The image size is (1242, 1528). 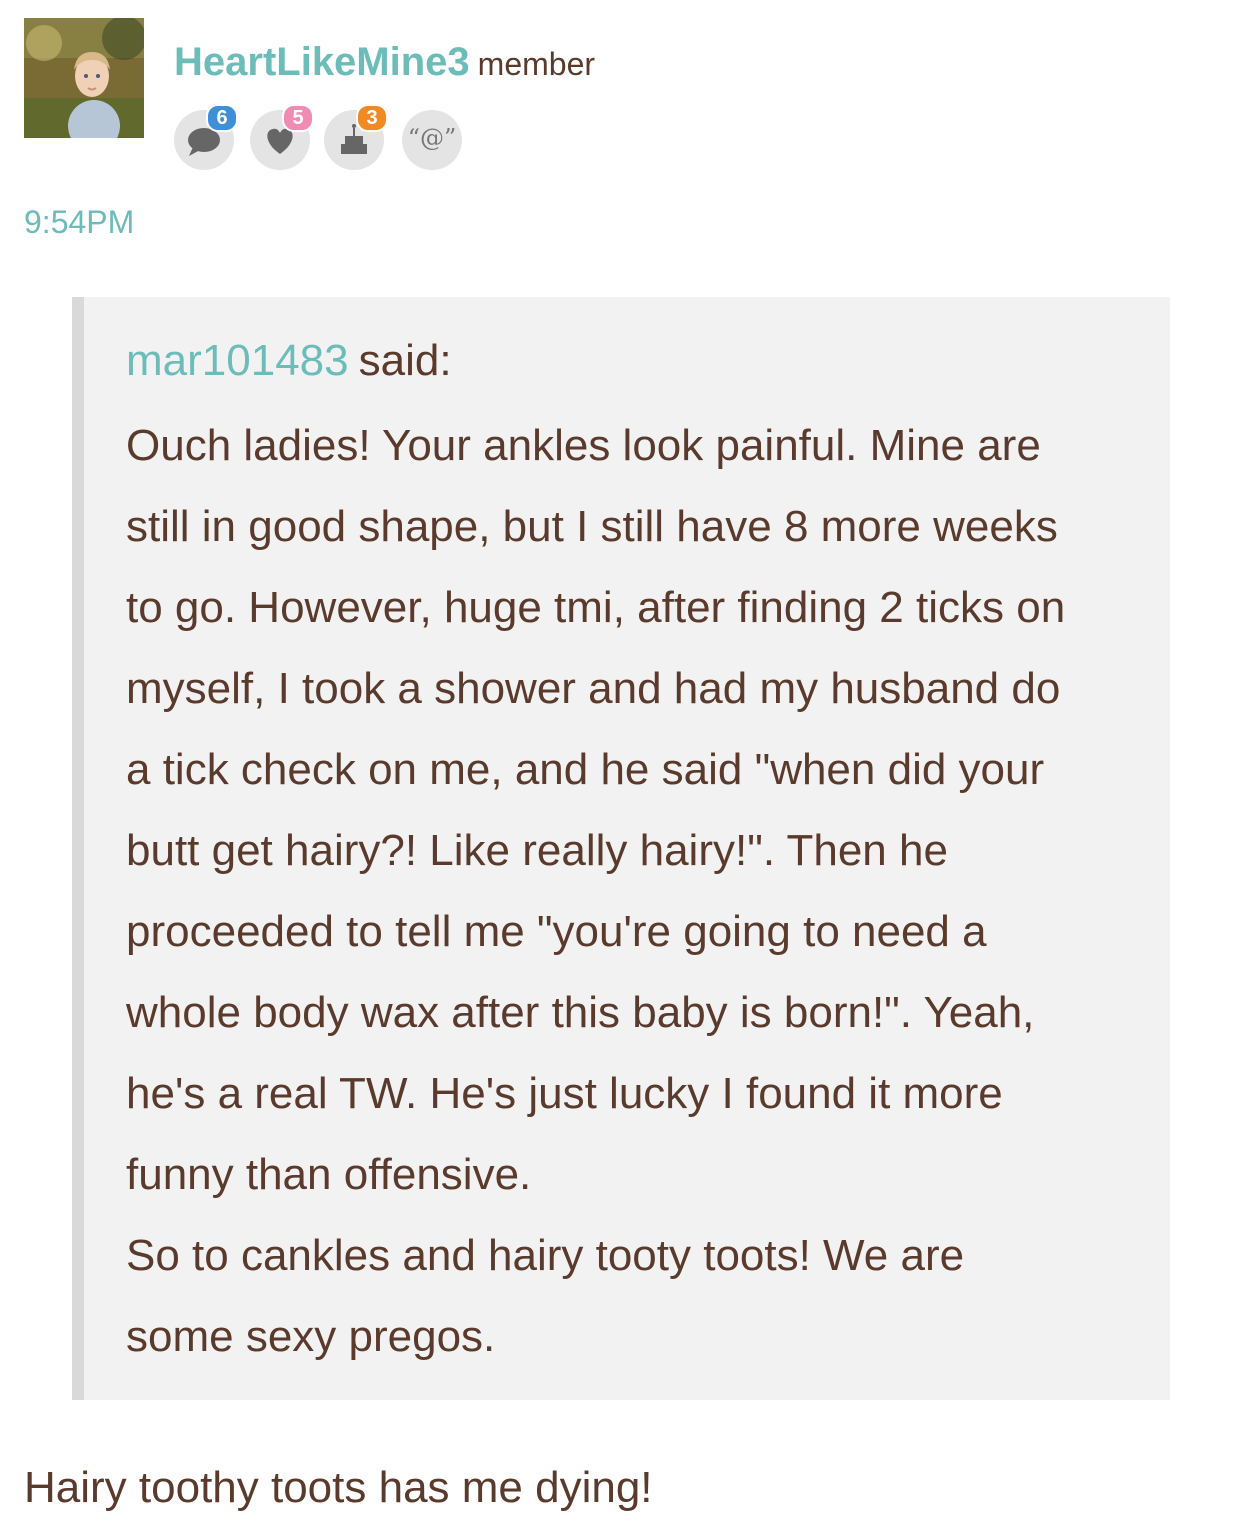 What do you see at coordinates (372, 118) in the screenshot?
I see `cake-count: 3` at bounding box center [372, 118].